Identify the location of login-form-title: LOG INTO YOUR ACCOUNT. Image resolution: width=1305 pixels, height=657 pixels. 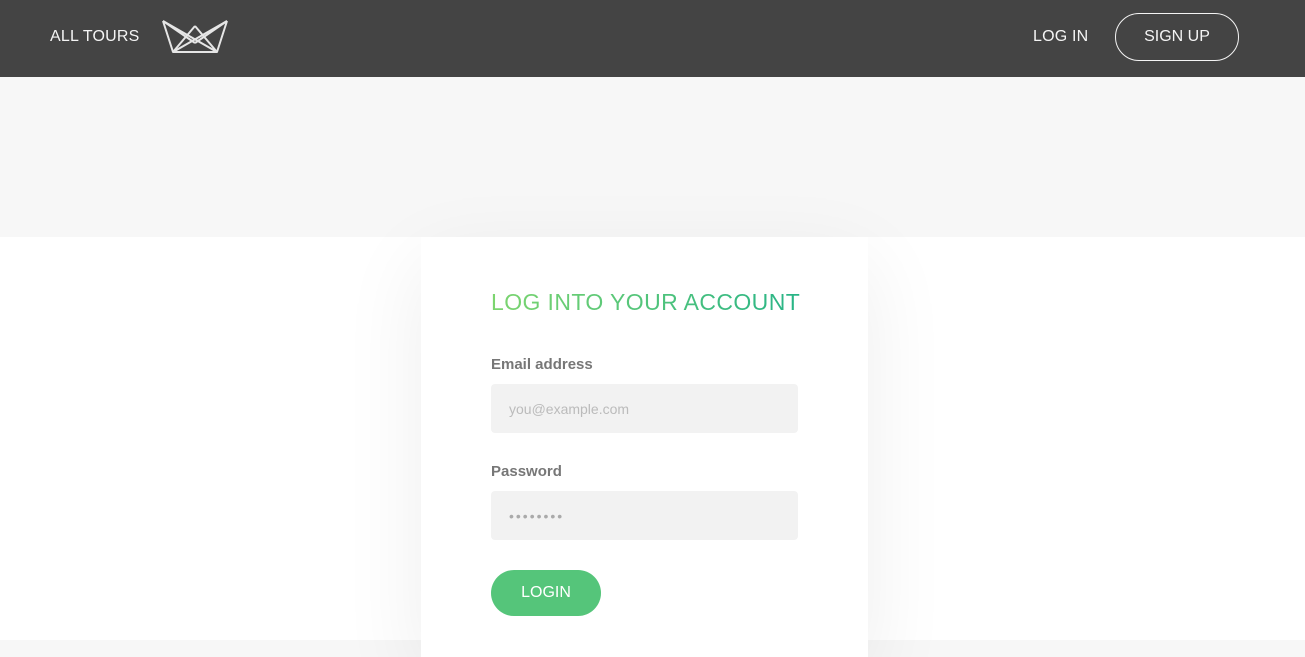
(646, 302).